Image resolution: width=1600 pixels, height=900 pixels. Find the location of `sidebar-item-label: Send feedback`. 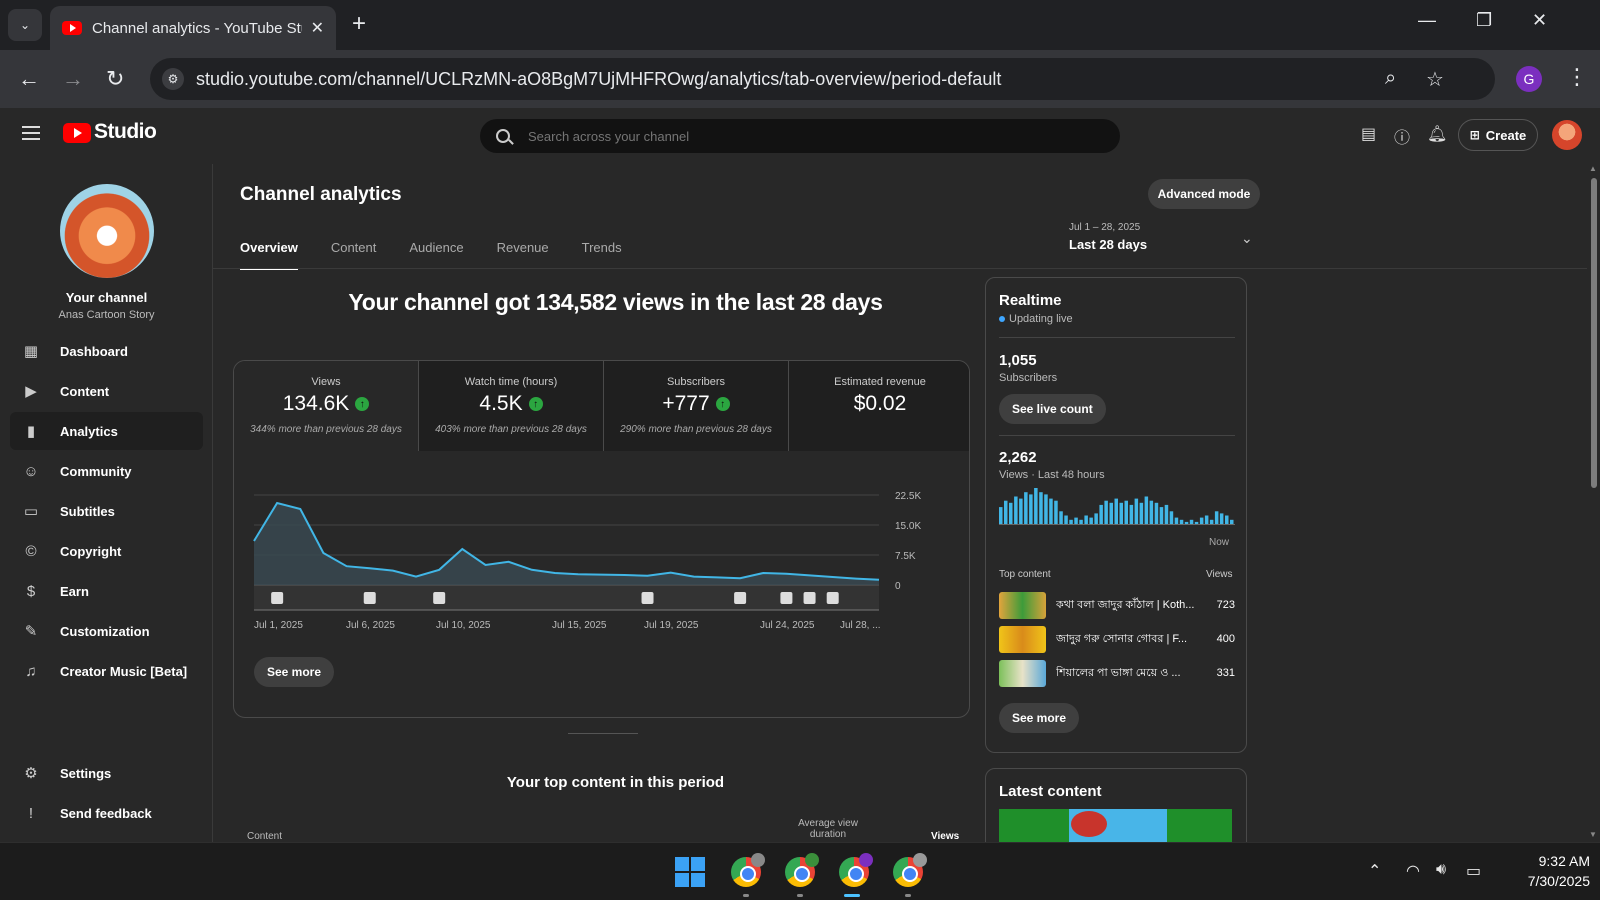

sidebar-item-label: Send feedback is located at coordinates (106, 813).